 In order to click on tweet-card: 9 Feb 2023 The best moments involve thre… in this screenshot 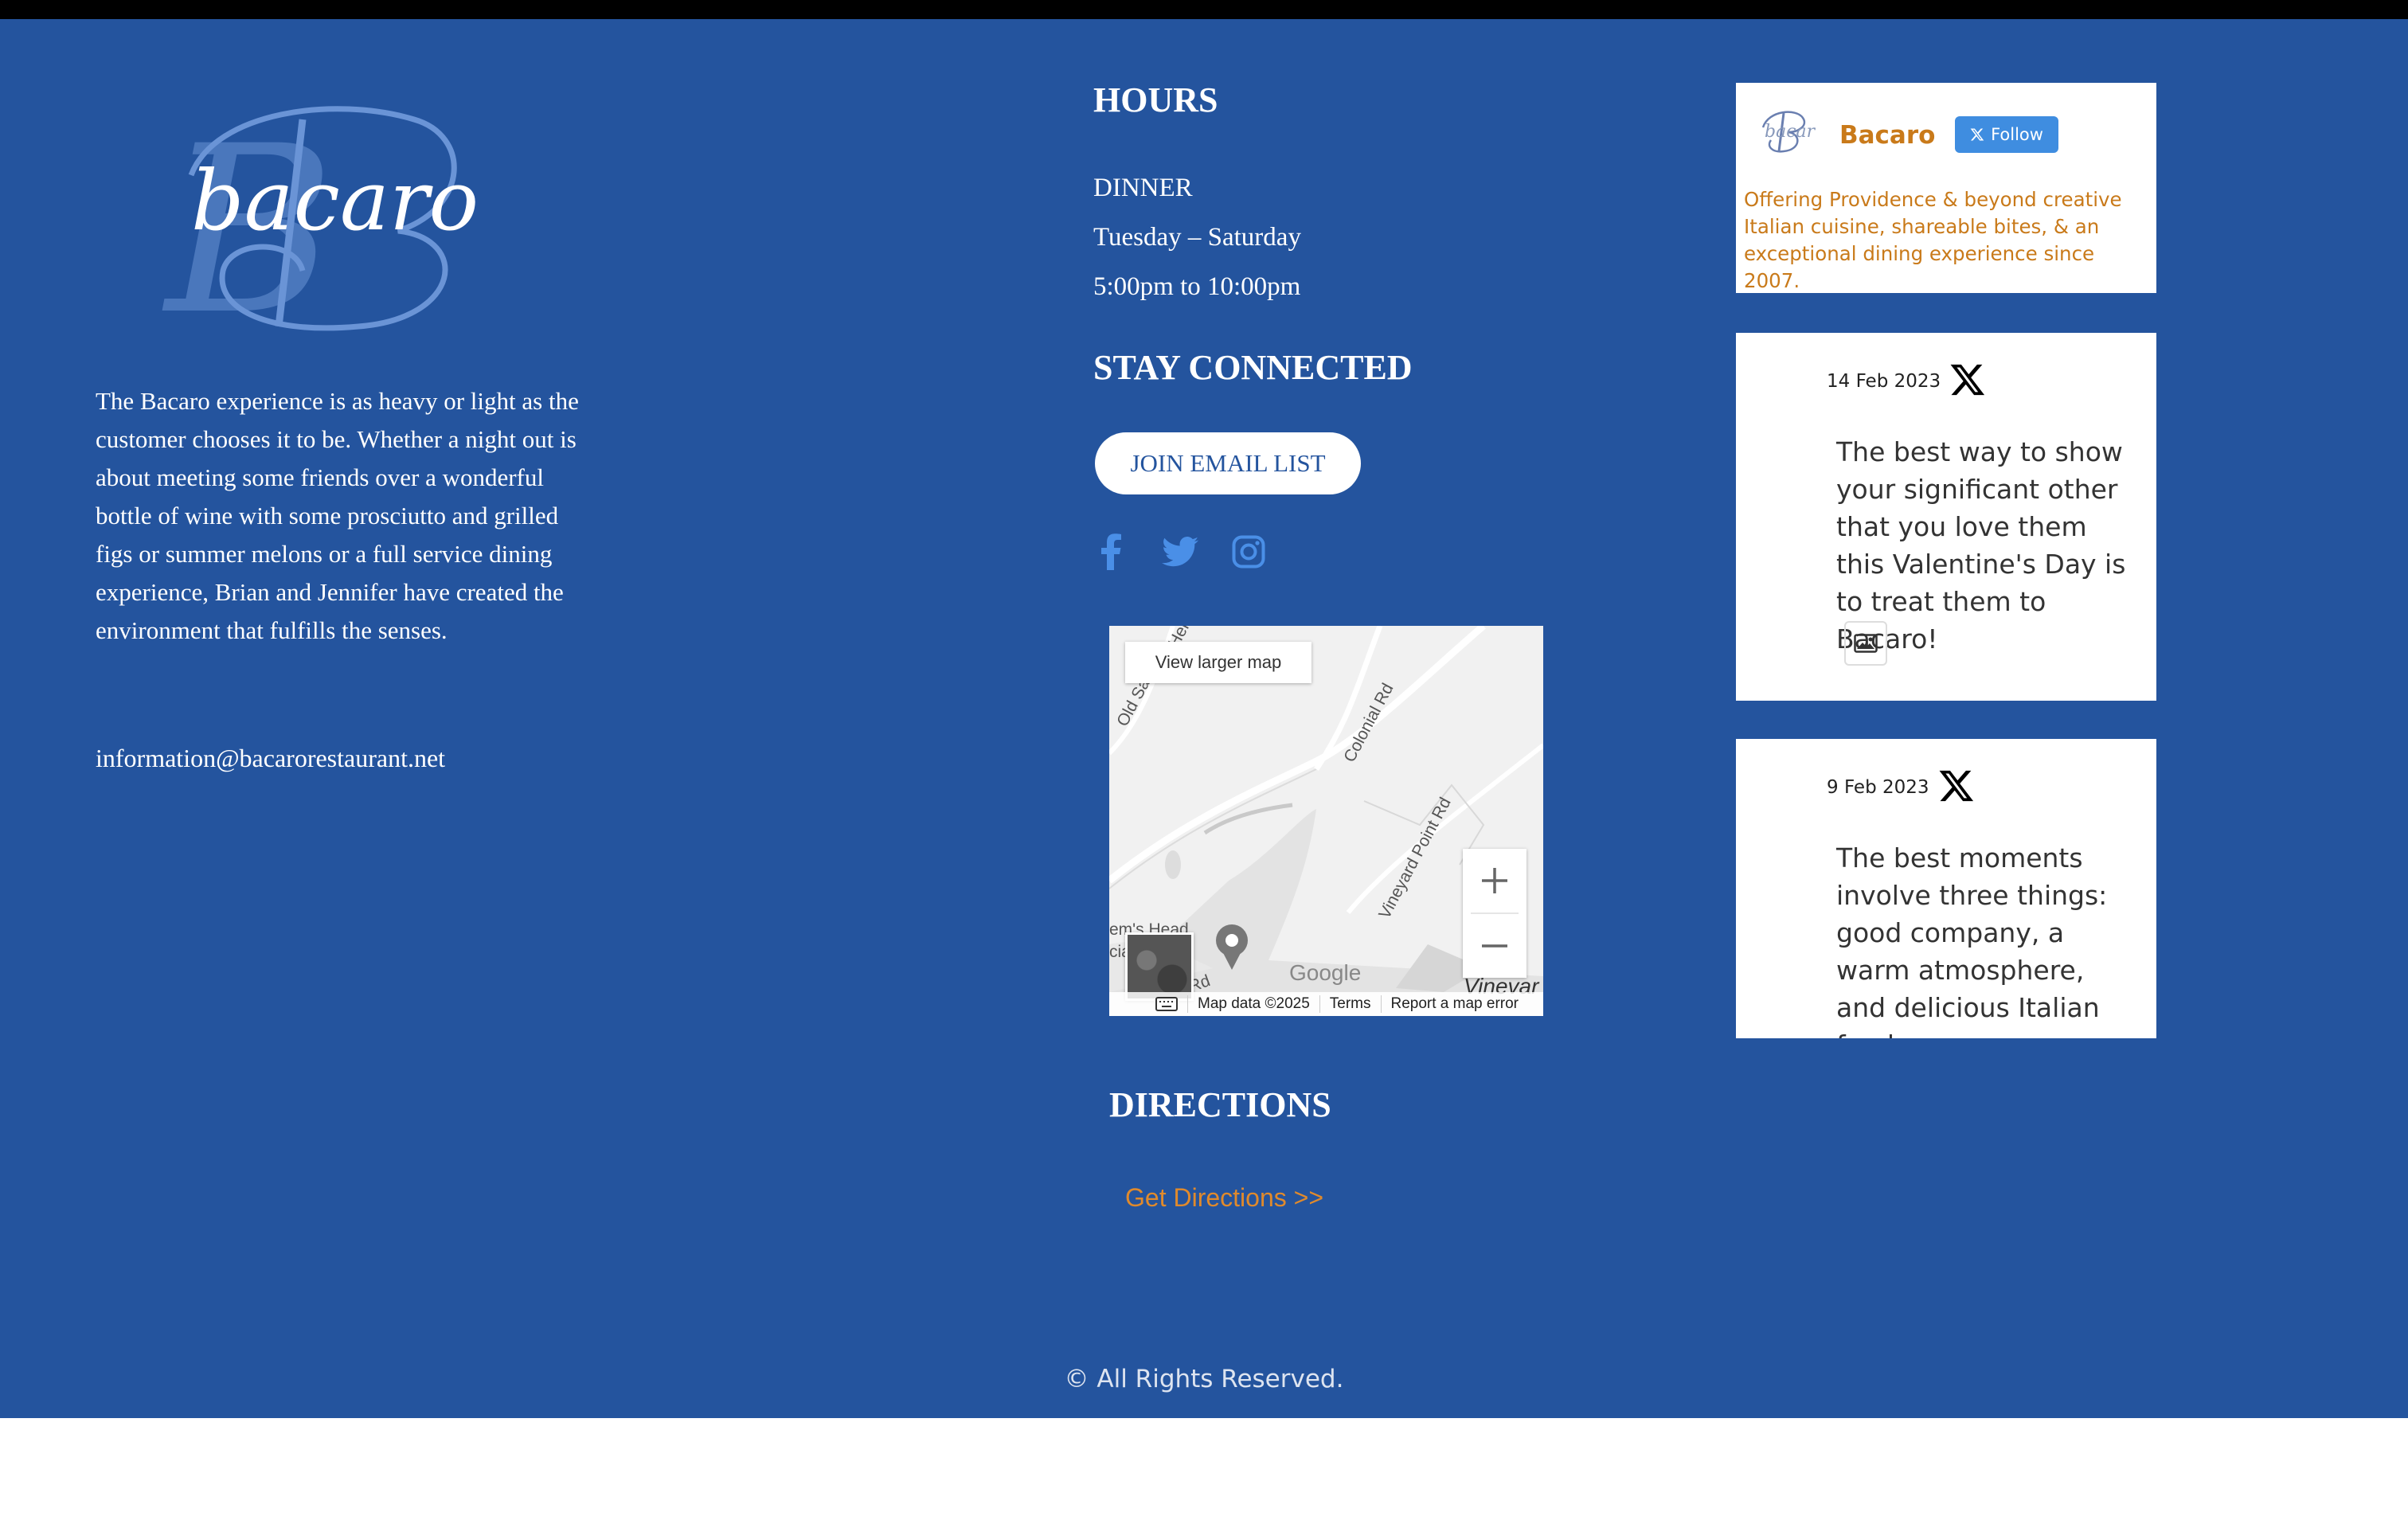, I will do `click(1946, 889)`.